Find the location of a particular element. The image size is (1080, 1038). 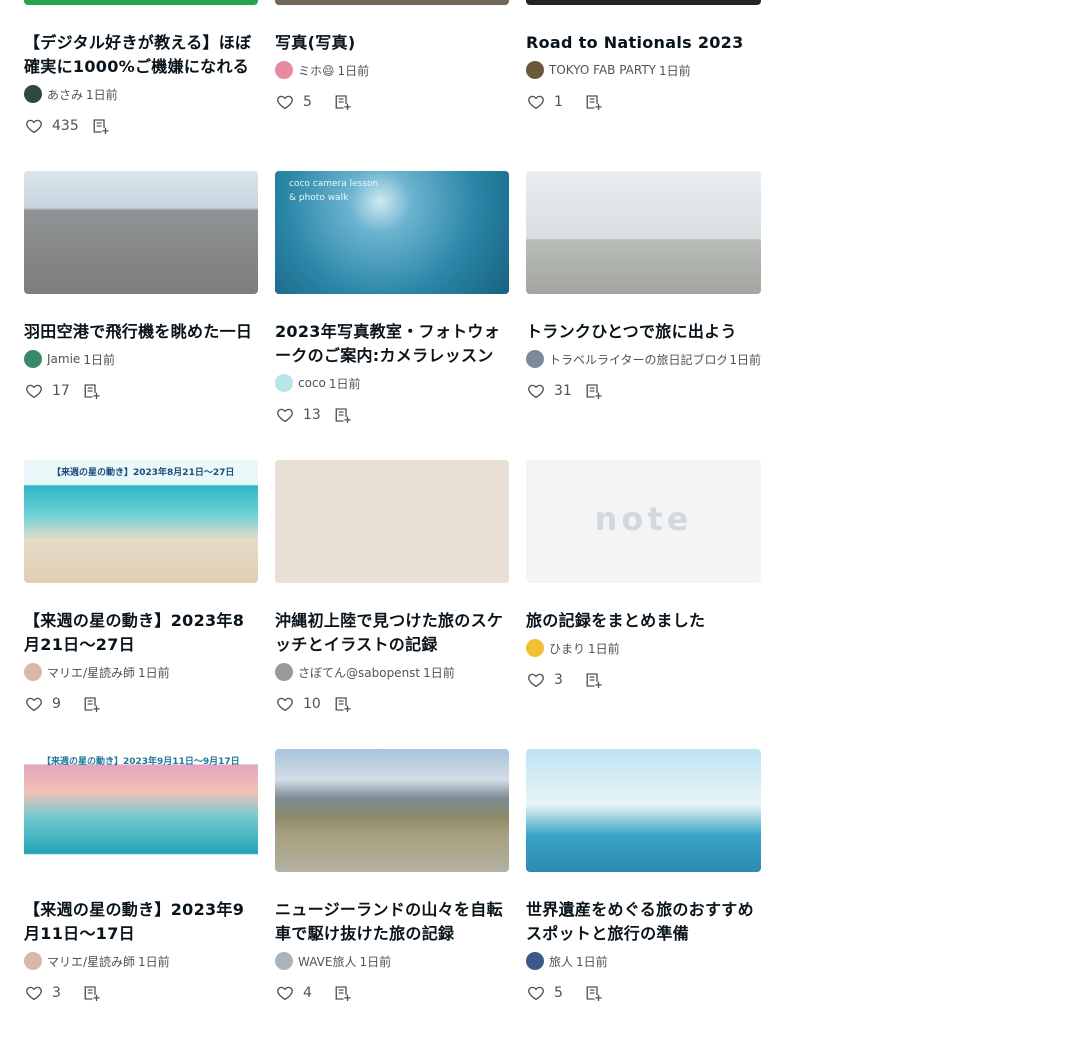

card-meta: 旅人 1日前 is located at coordinates (643, 961).